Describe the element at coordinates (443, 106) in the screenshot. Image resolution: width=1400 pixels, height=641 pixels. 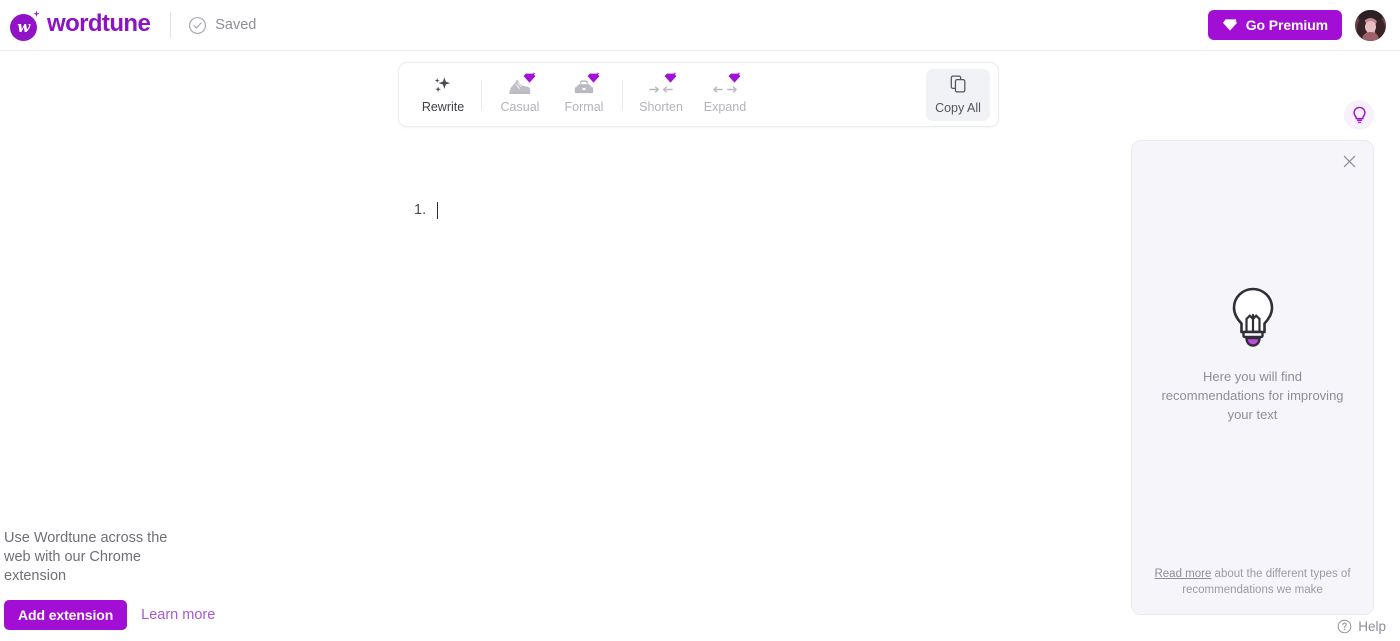
I see `tool-label: Rewrite` at that location.